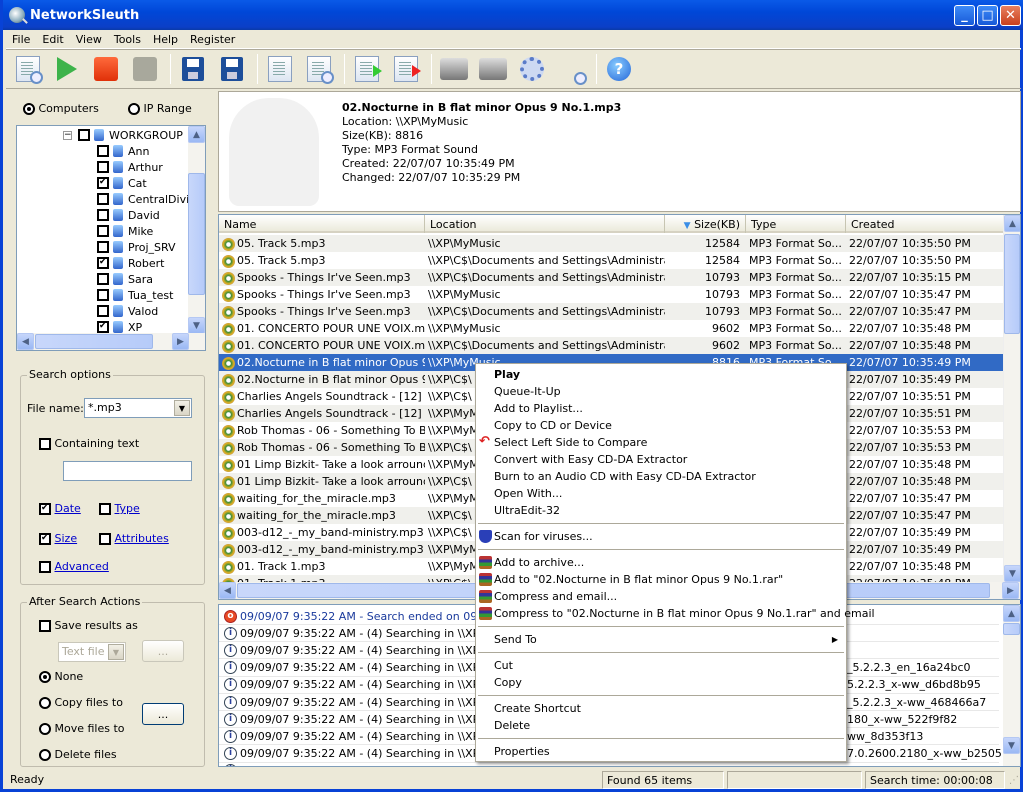 This screenshot has width=1023, height=792. Describe the element at coordinates (138, 408) in the screenshot. I see `file-name-combo: *.mp3 ▼` at that location.